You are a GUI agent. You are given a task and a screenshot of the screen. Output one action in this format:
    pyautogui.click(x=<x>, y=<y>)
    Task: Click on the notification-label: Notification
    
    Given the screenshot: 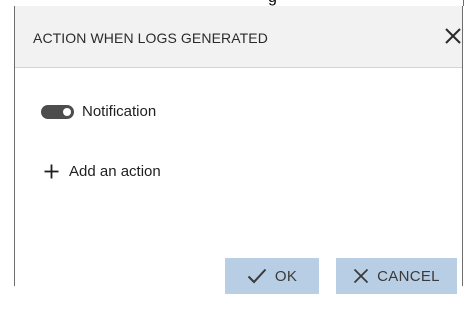 What is the action you would take?
    pyautogui.click(x=119, y=111)
    